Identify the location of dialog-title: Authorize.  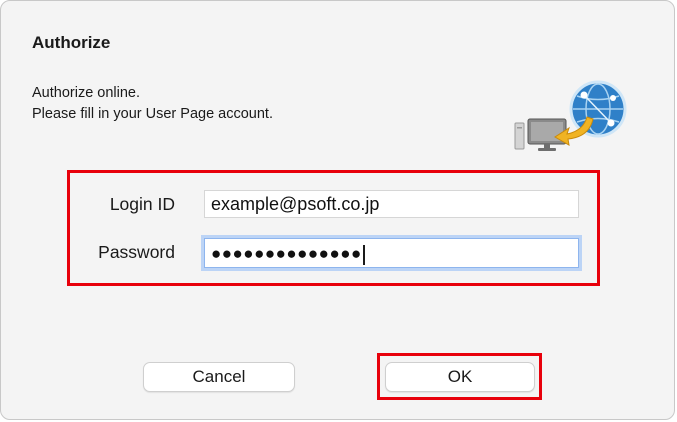
(71, 42).